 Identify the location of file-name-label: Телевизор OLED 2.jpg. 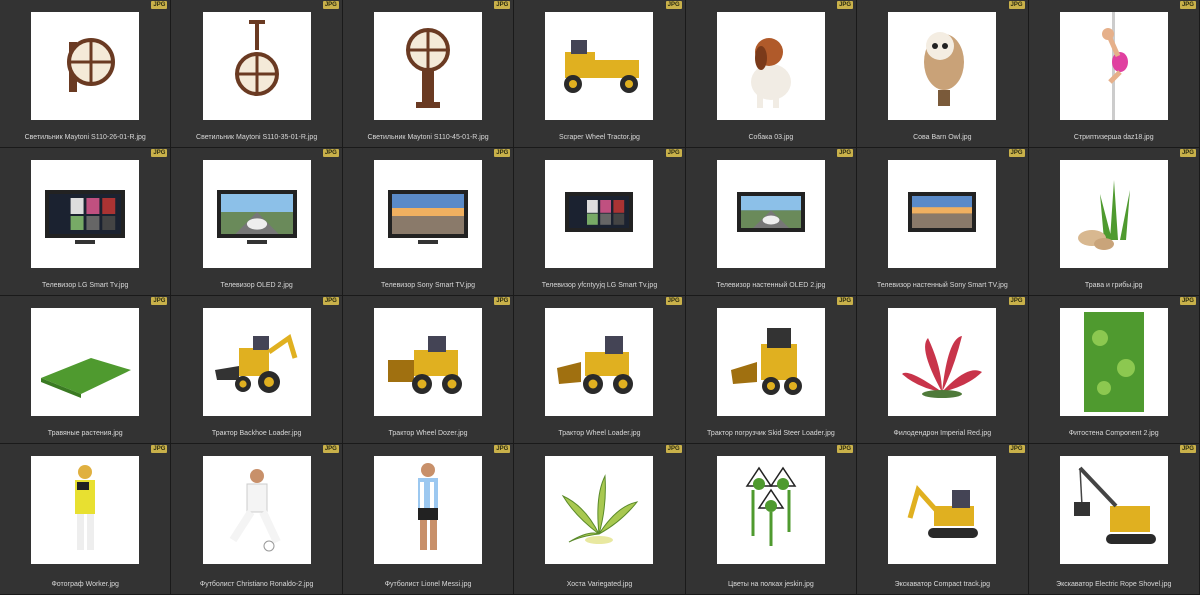
(256, 285).